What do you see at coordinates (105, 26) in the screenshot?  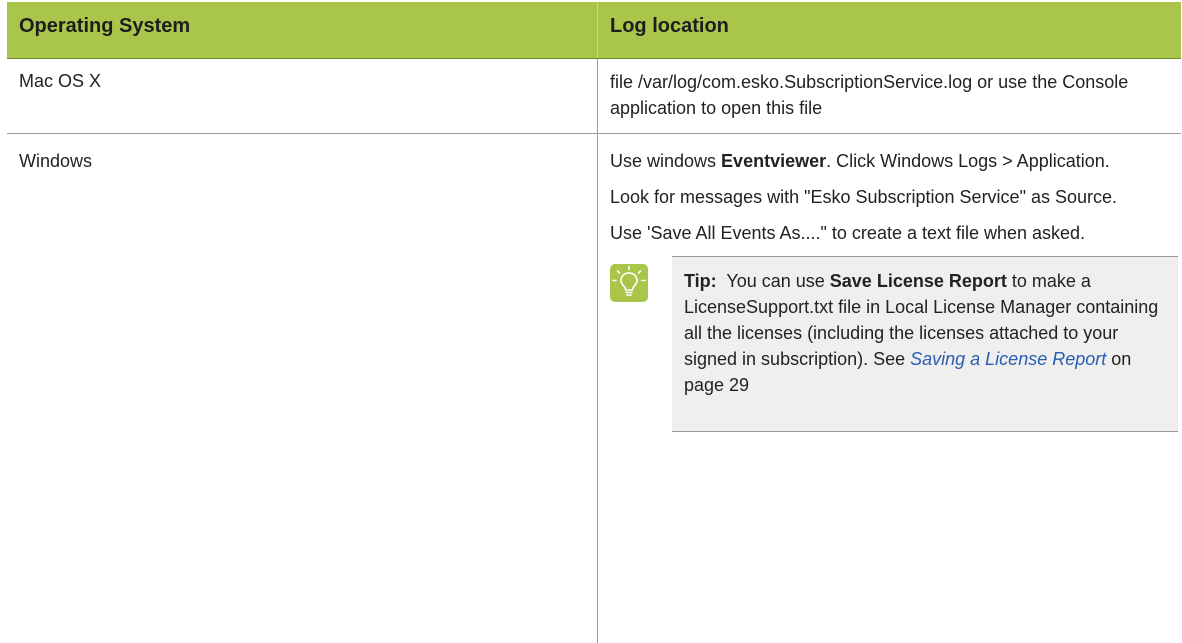 I see `header-operating-system: Operating System` at bounding box center [105, 26].